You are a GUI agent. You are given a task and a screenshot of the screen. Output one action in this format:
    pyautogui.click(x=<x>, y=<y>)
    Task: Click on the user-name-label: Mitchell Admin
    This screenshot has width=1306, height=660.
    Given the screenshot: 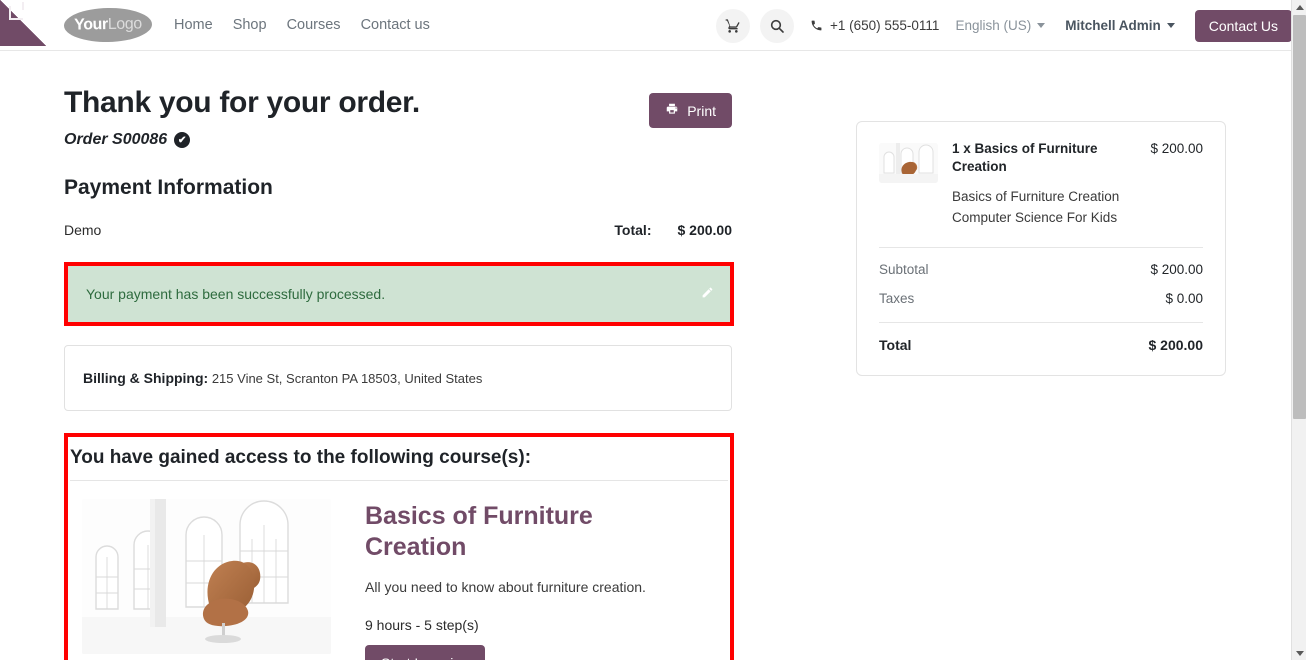 What is the action you would take?
    pyautogui.click(x=1113, y=25)
    